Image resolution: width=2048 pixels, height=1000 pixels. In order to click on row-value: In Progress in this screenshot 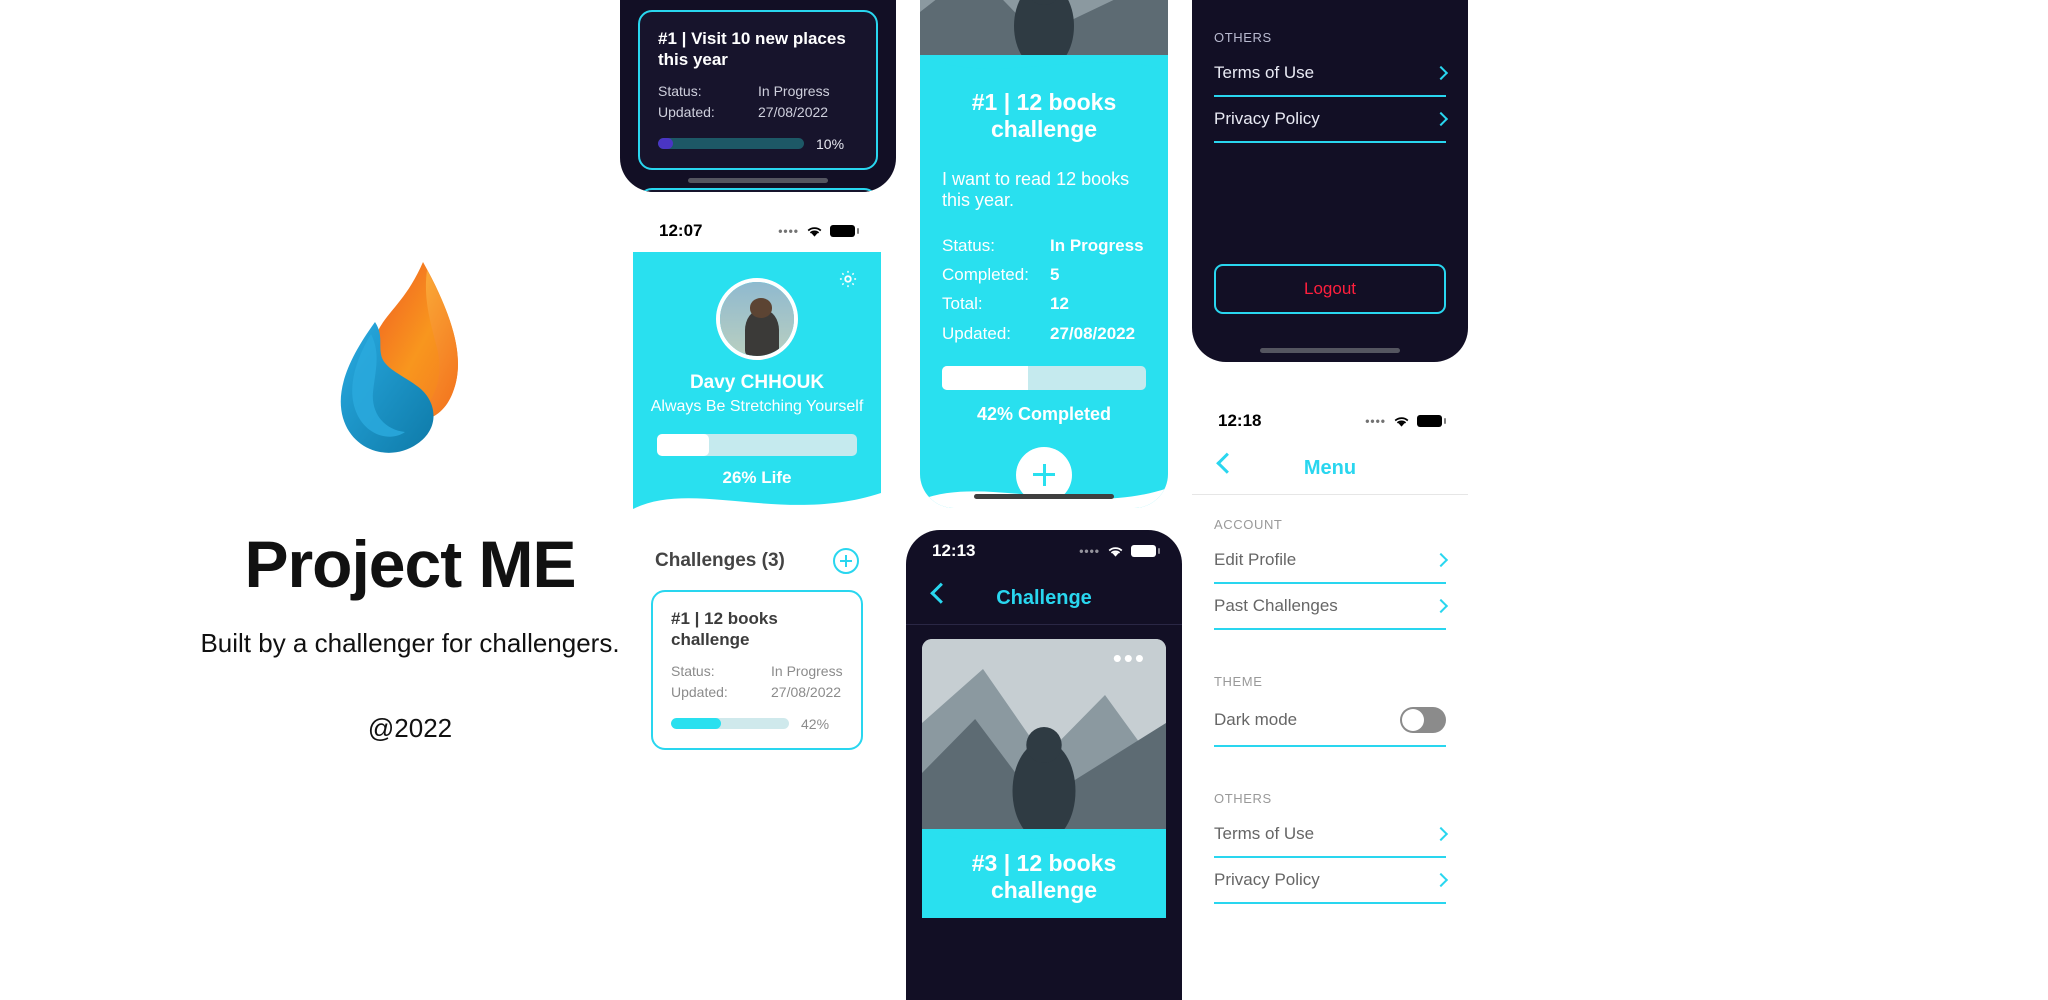, I will do `click(1097, 245)`.